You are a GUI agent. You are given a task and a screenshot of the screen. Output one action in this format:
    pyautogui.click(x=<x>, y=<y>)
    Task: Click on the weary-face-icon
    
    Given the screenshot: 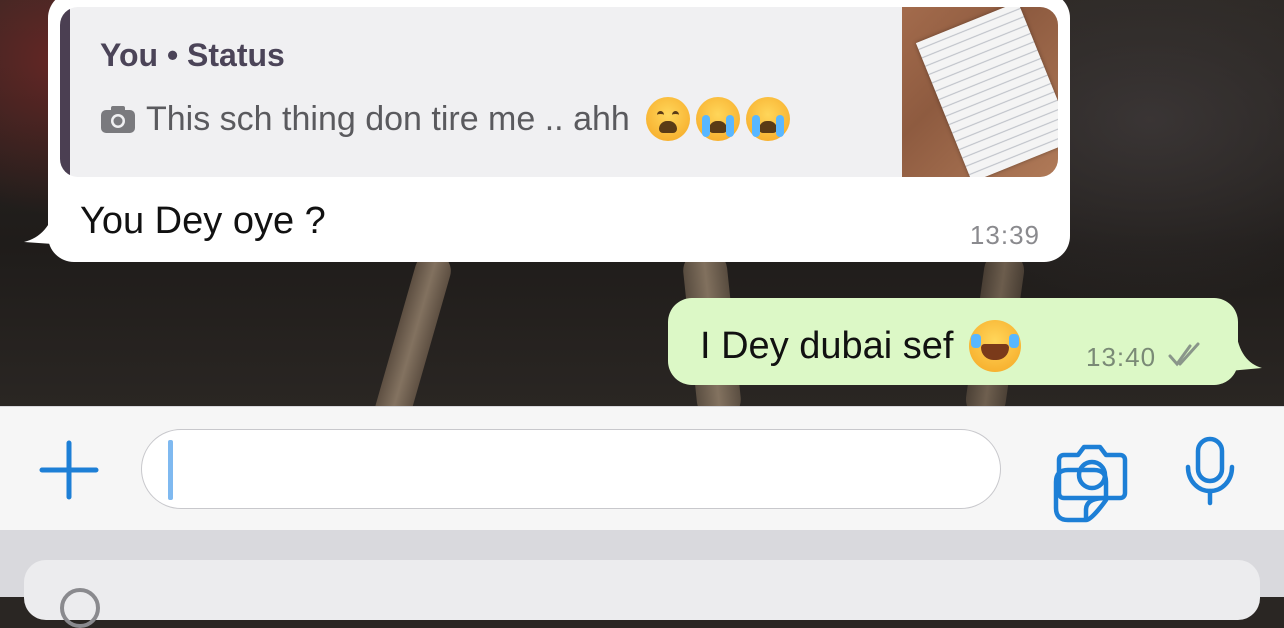 What is the action you would take?
    pyautogui.click(x=667, y=119)
    